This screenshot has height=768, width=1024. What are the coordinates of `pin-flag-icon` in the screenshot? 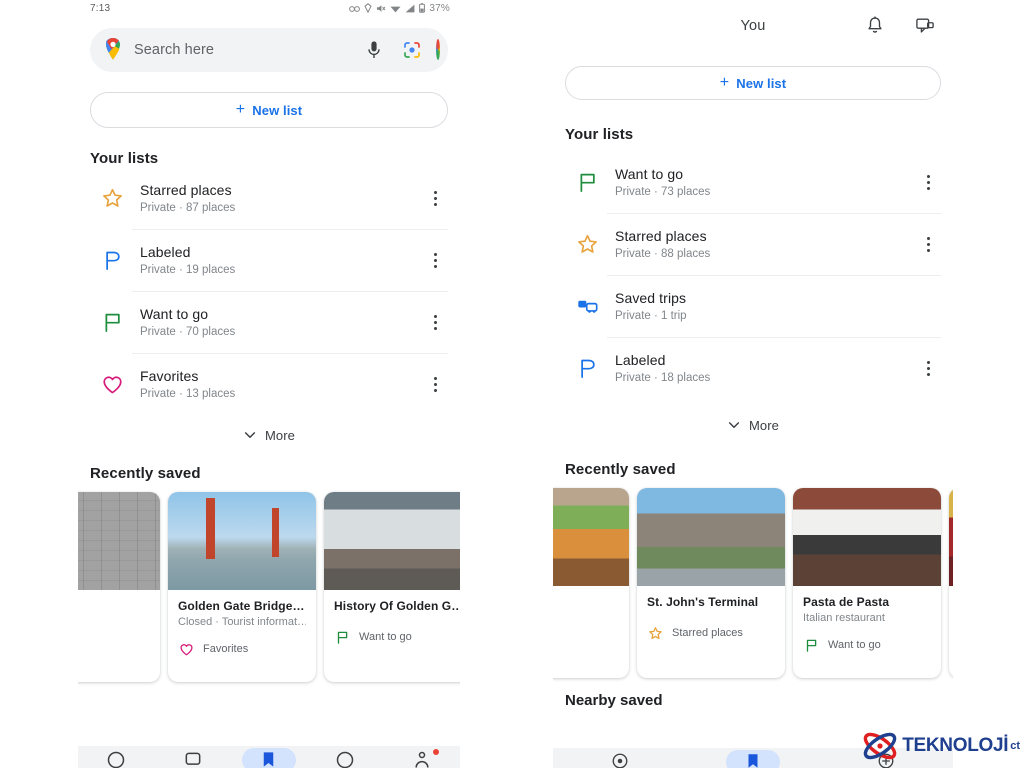 It's located at (112, 260).